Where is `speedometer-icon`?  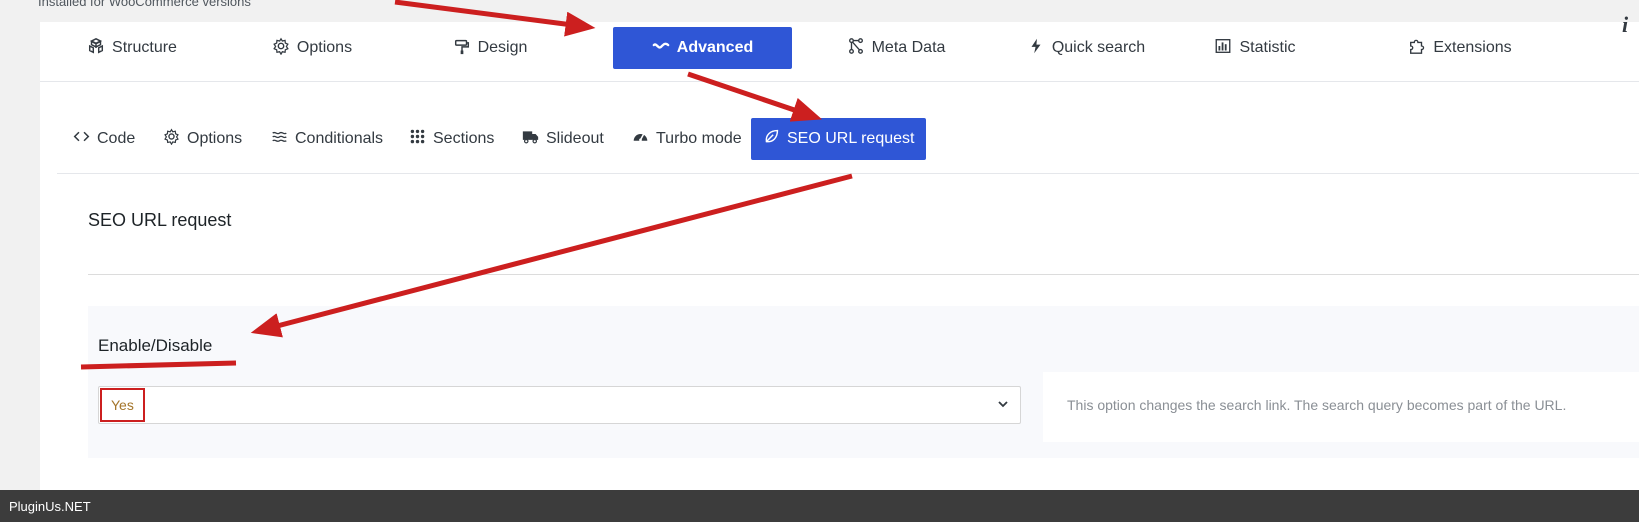
speedometer-icon is located at coordinates (640, 139).